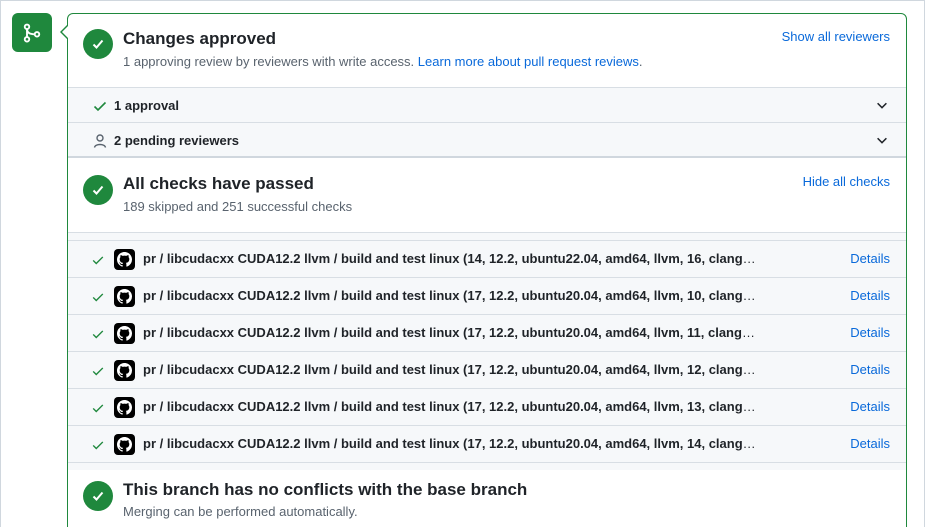 The image size is (925, 527). Describe the element at coordinates (487, 157) in the screenshot. I see `section-divider` at that location.